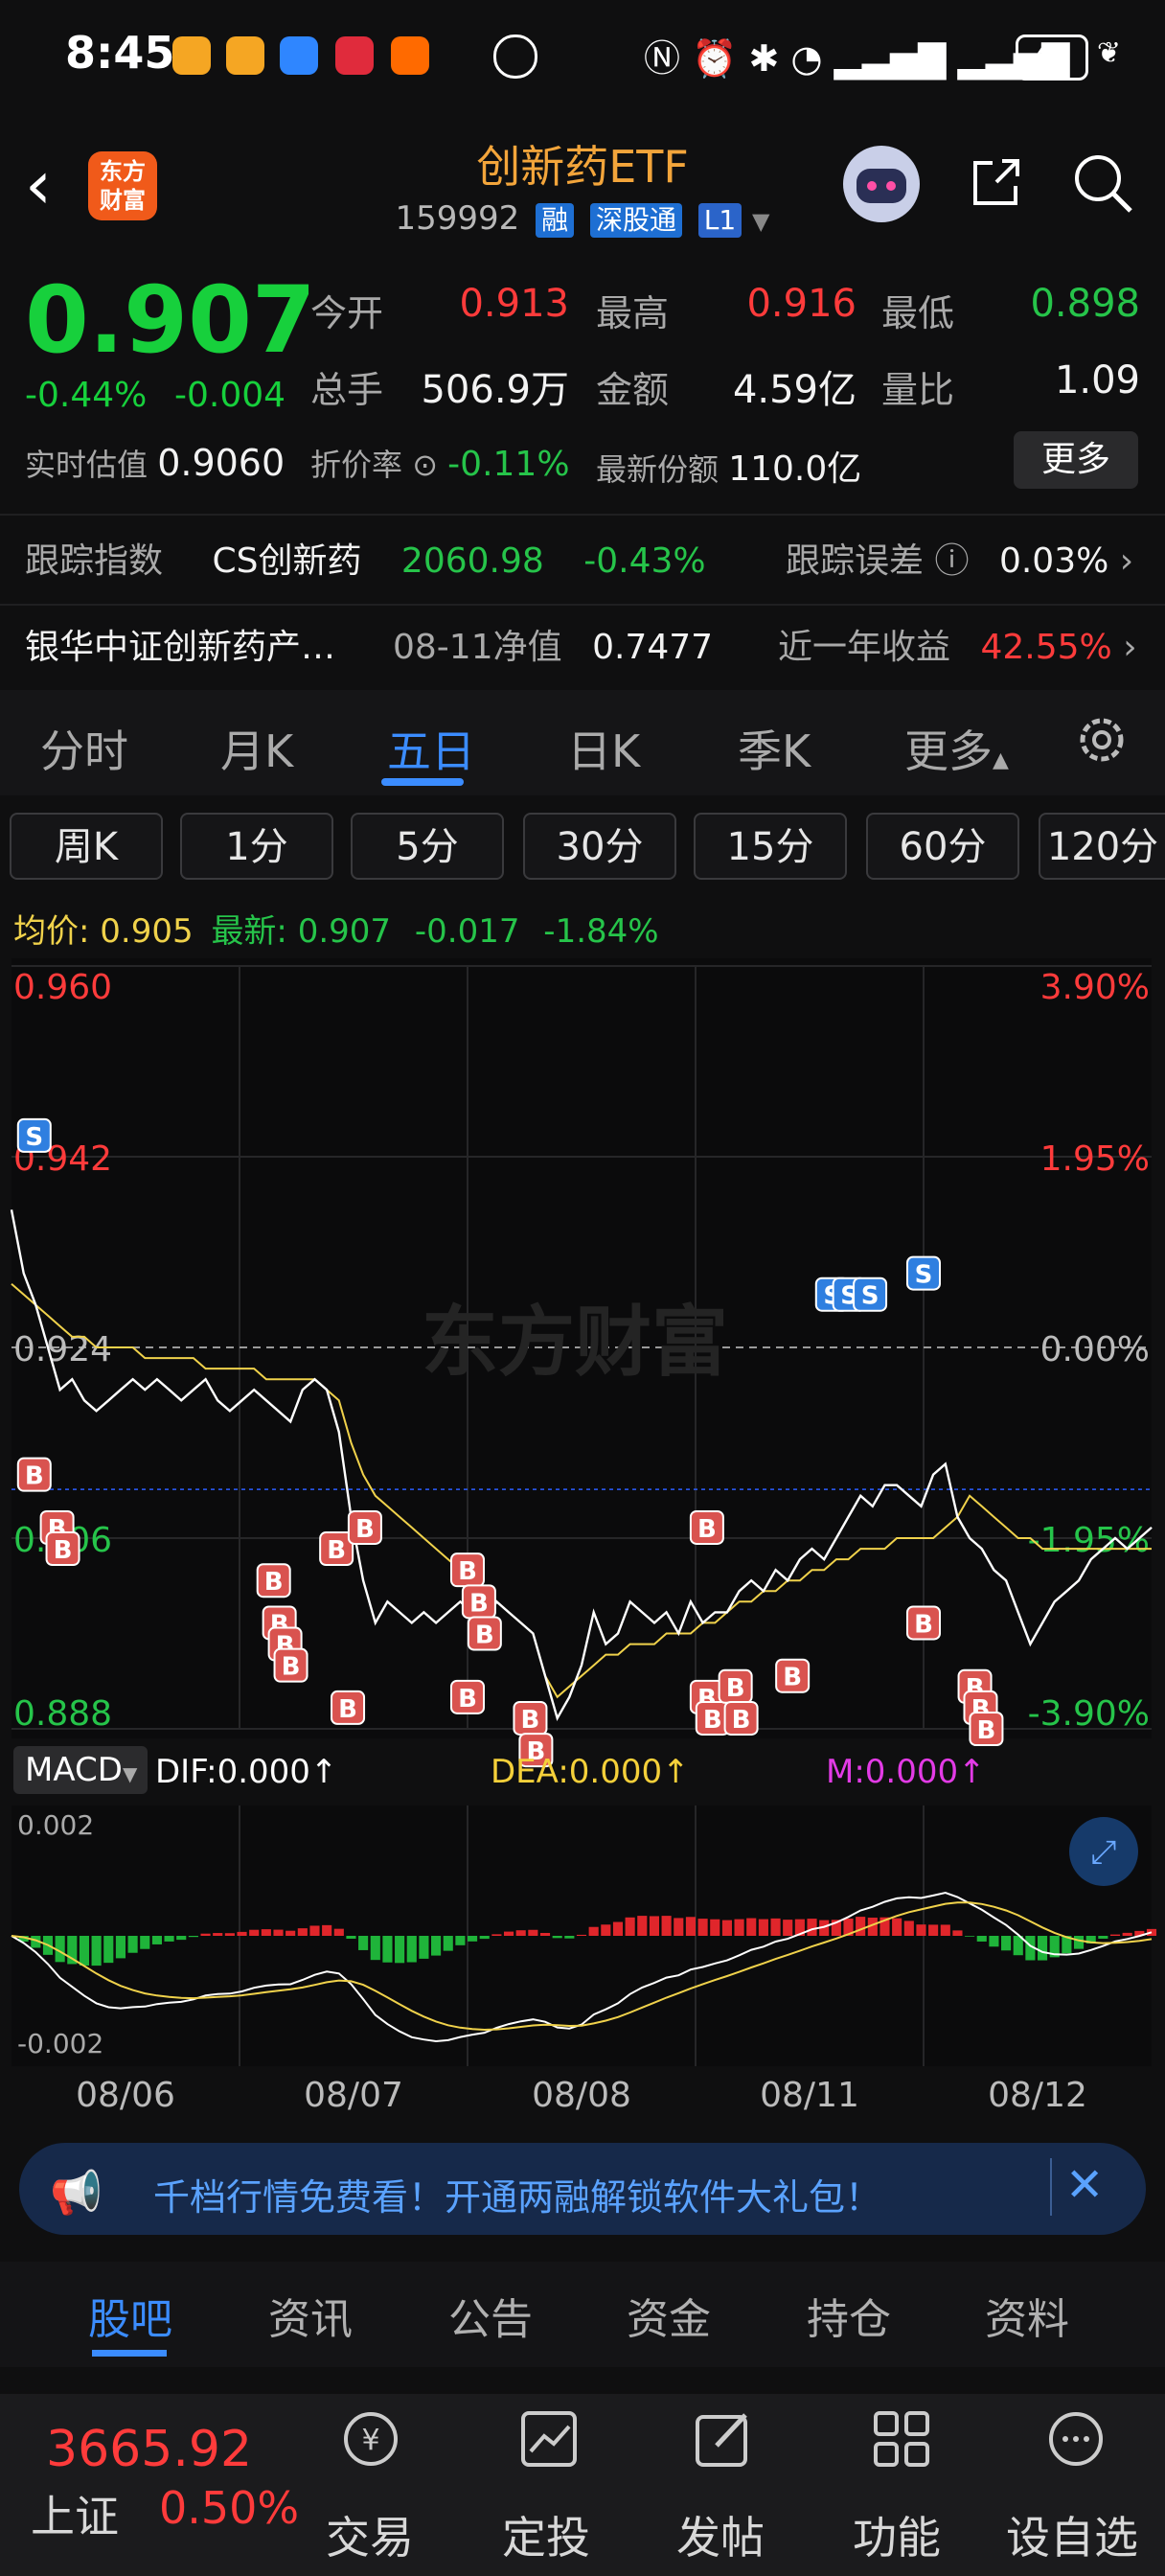  What do you see at coordinates (957, 644) in the screenshot?
I see `yearly-row: 近一年收益 42.55% ›` at bounding box center [957, 644].